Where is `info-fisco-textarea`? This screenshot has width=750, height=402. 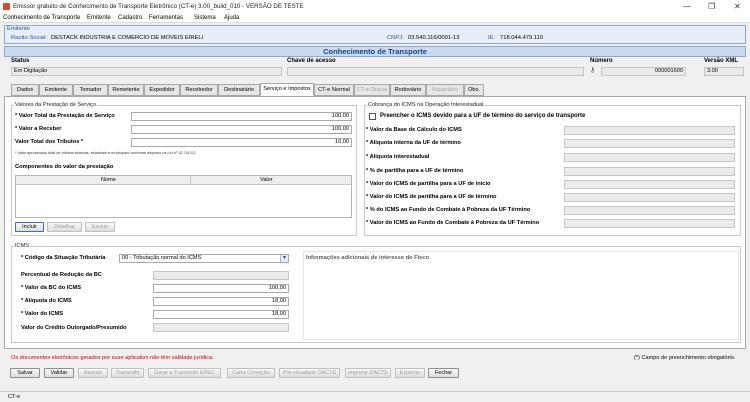
info-fisco-textarea is located at coordinates (521, 295).